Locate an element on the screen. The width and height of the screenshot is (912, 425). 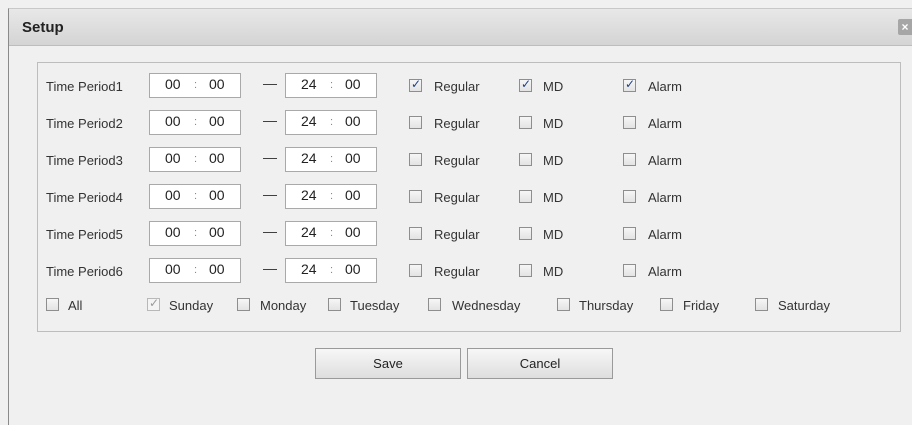
tuesday-checkbox is located at coordinates (334, 304).